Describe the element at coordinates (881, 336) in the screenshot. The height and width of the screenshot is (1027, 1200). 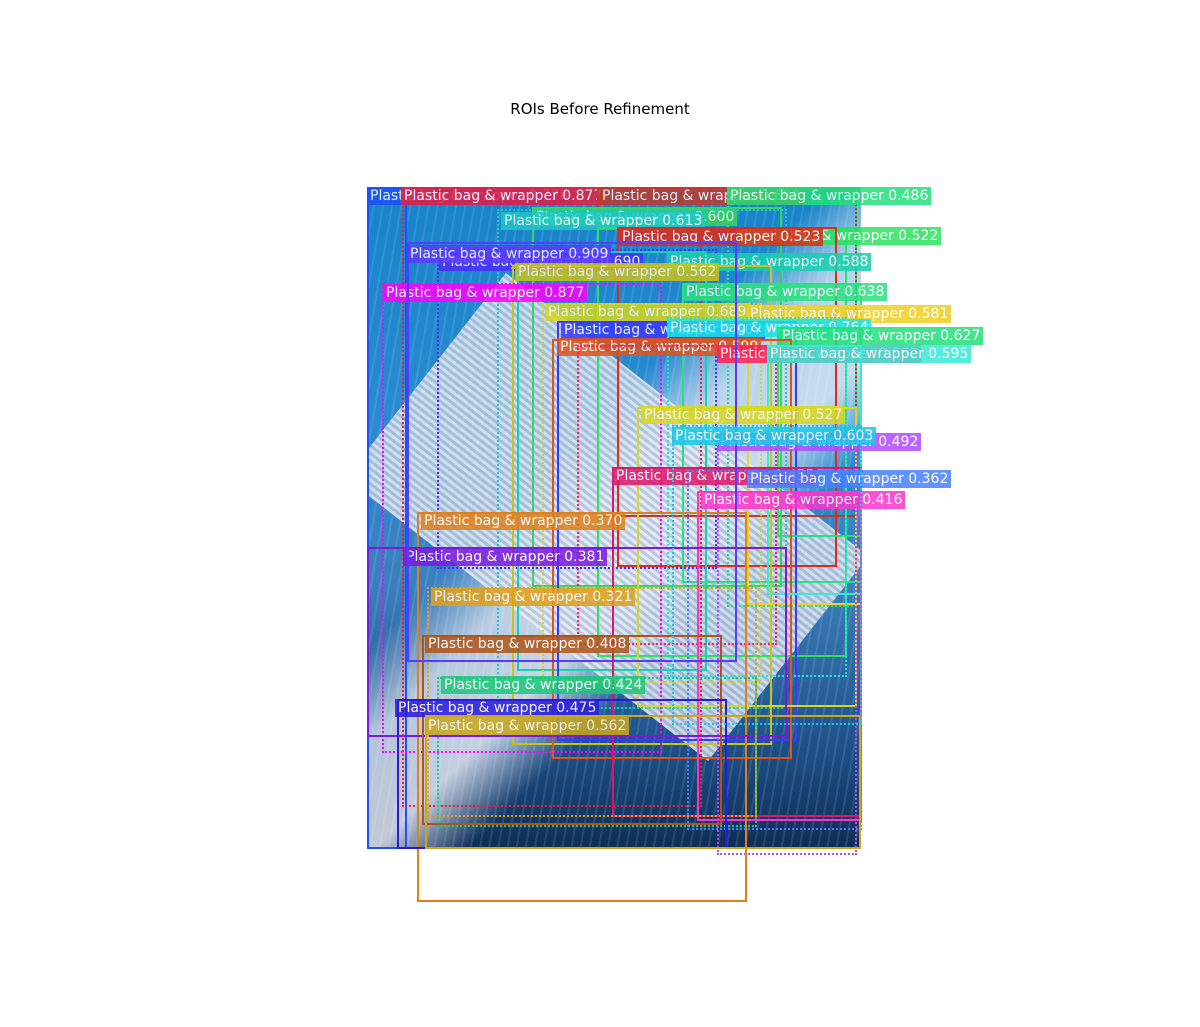
I see `roi-label: Plastic bag & wrapper 0.627` at that location.